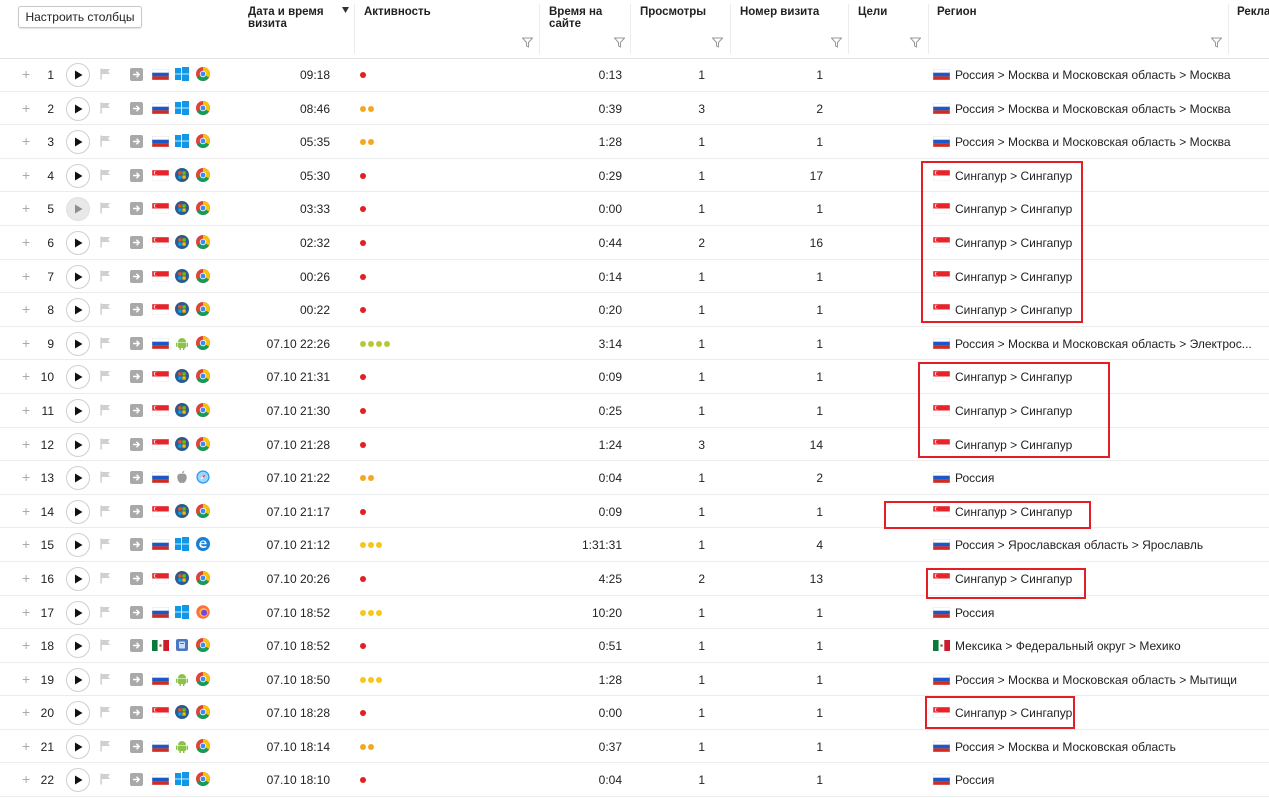 This screenshot has width=1269, height=798. What do you see at coordinates (363, 242) in the screenshot?
I see `activity-dot` at bounding box center [363, 242].